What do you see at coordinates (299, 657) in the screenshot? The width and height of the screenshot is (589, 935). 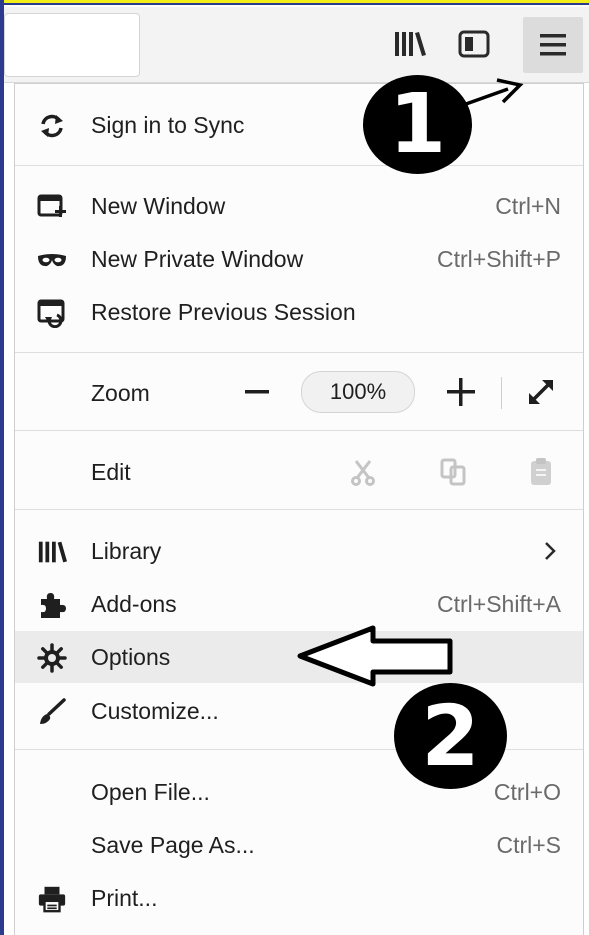 I see `menu-item-options: Options` at bounding box center [299, 657].